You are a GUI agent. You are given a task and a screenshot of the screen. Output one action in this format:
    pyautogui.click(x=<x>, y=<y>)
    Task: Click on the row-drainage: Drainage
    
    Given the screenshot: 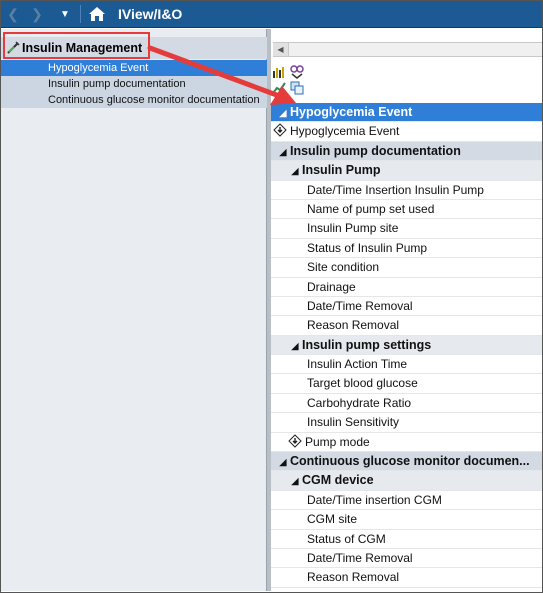 What is the action you would take?
    pyautogui.click(x=407, y=287)
    